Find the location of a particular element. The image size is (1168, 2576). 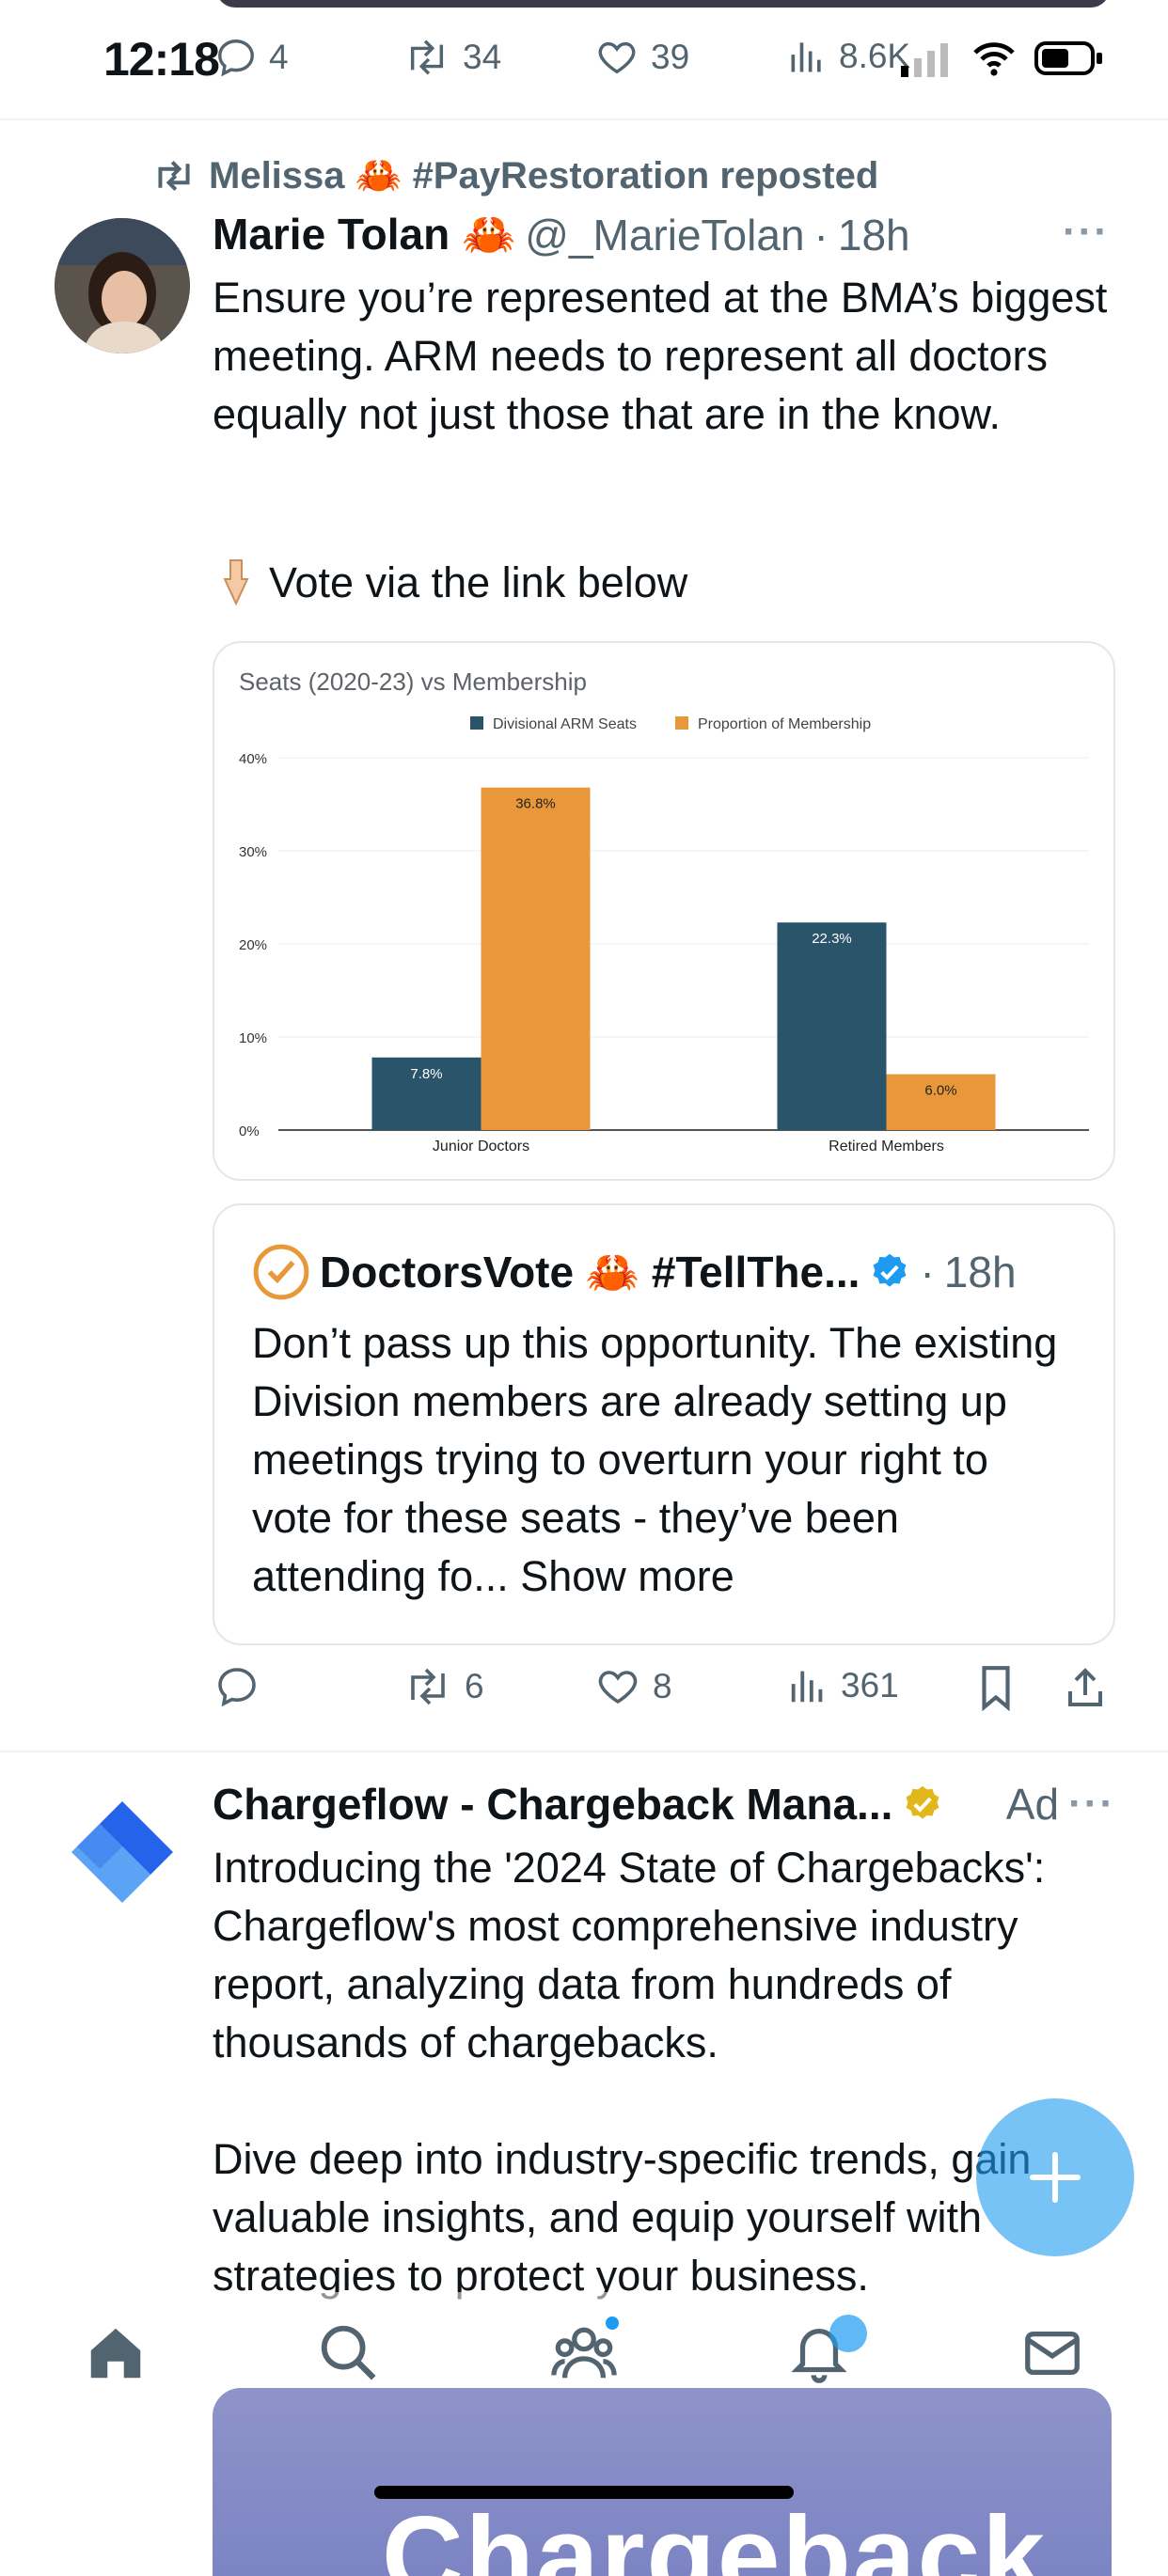

repost-count: 6 is located at coordinates (474, 1686).